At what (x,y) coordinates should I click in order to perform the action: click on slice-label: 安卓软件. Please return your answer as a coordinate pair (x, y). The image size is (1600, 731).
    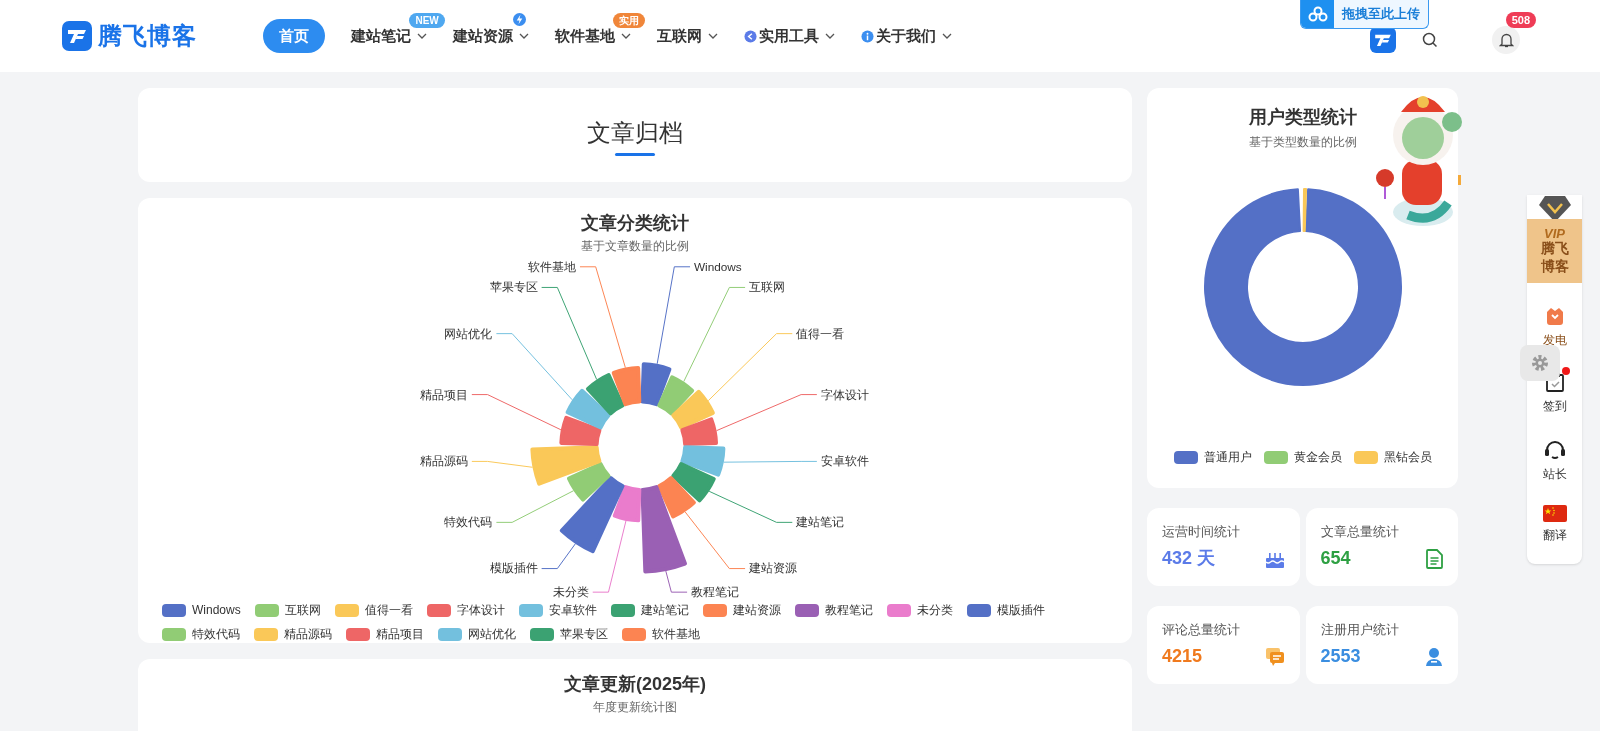
    Looking at the image, I should click on (844, 461).